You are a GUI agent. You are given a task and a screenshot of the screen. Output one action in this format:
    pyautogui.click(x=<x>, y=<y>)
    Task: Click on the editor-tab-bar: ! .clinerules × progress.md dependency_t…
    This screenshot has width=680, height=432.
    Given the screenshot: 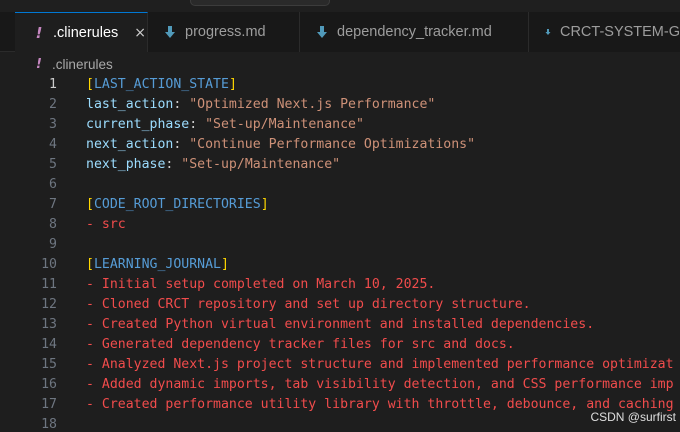 What is the action you would take?
    pyautogui.click(x=340, y=32)
    